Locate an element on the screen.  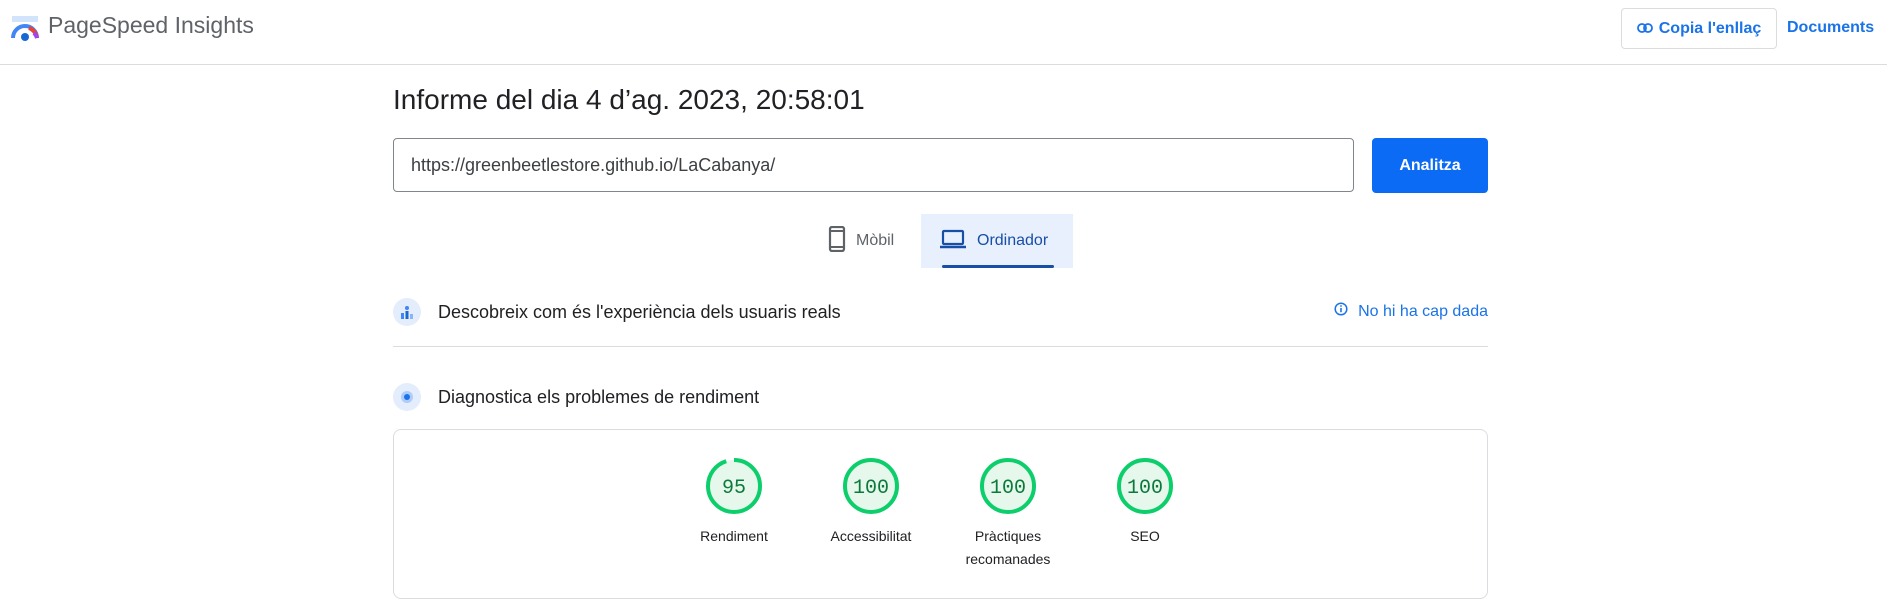
no-data-label: No hi ha cap dada is located at coordinates (1423, 311).